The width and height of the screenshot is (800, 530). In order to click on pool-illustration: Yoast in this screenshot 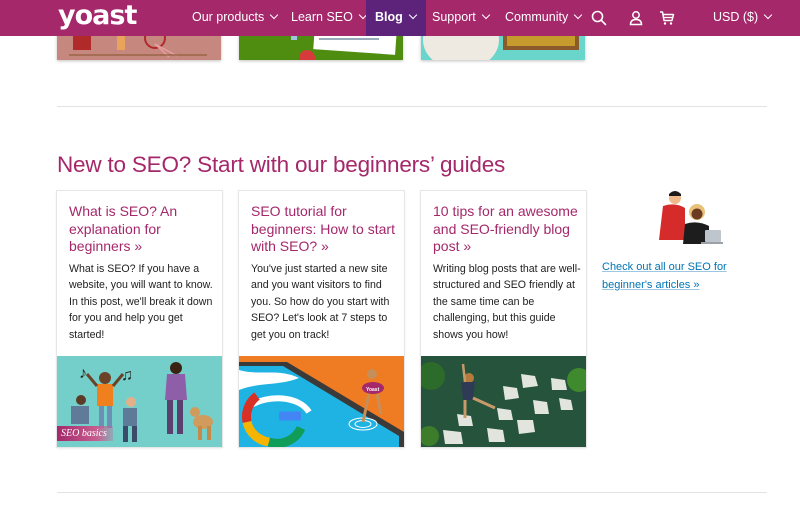, I will do `click(321, 401)`.